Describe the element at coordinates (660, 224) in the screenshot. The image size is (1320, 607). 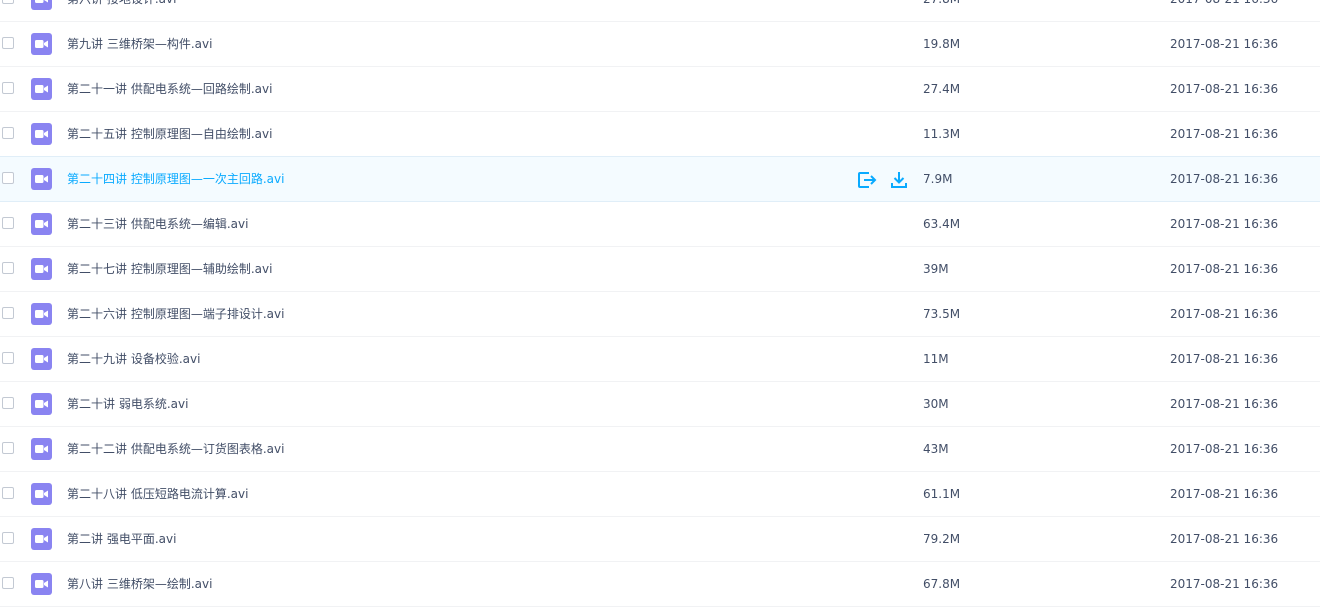
I see `file-row: 第二十三讲 供配电系统—编辑.avi 63.4M 2017-08-21 16:36` at that location.